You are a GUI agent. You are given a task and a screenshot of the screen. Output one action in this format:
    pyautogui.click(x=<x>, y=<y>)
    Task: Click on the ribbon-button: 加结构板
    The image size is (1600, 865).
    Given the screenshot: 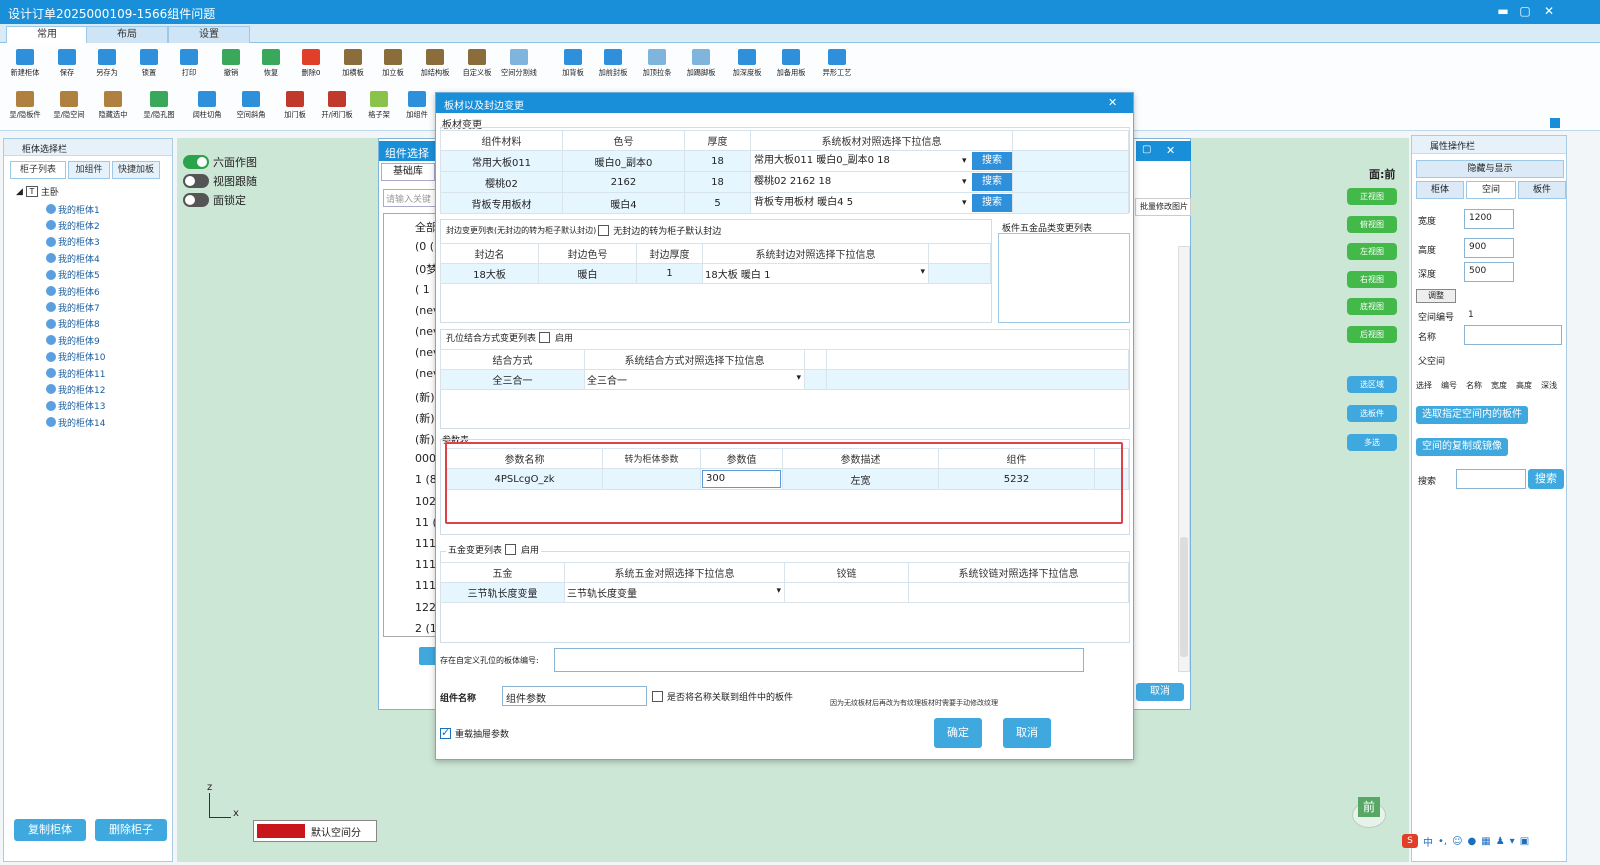 What is the action you would take?
    pyautogui.click(x=435, y=65)
    